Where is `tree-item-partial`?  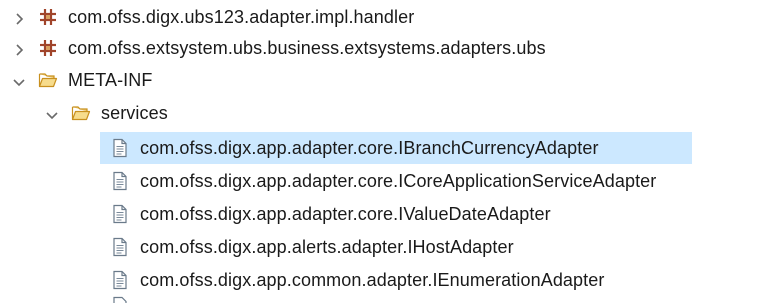
tree-item-partial is located at coordinates (125, 299).